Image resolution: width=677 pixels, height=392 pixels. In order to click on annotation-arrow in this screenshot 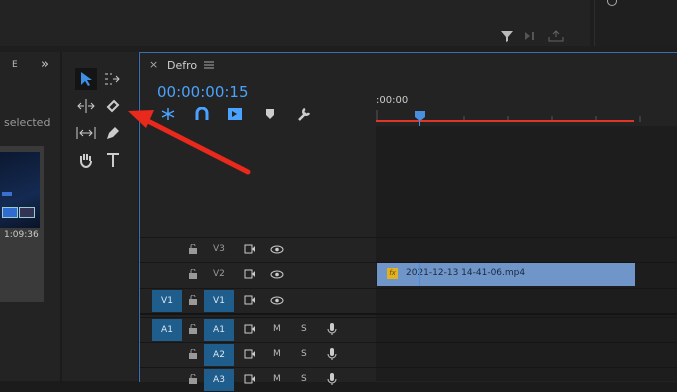, I will do `click(189, 142)`.